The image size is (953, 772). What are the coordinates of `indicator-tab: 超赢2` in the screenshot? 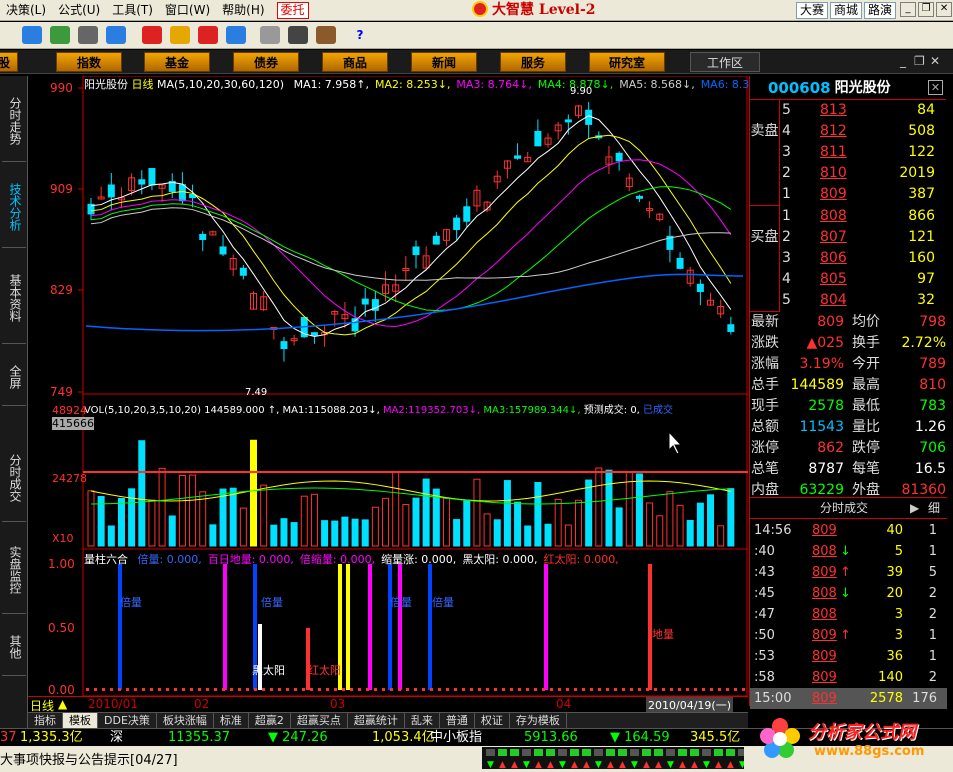 It's located at (270, 720).